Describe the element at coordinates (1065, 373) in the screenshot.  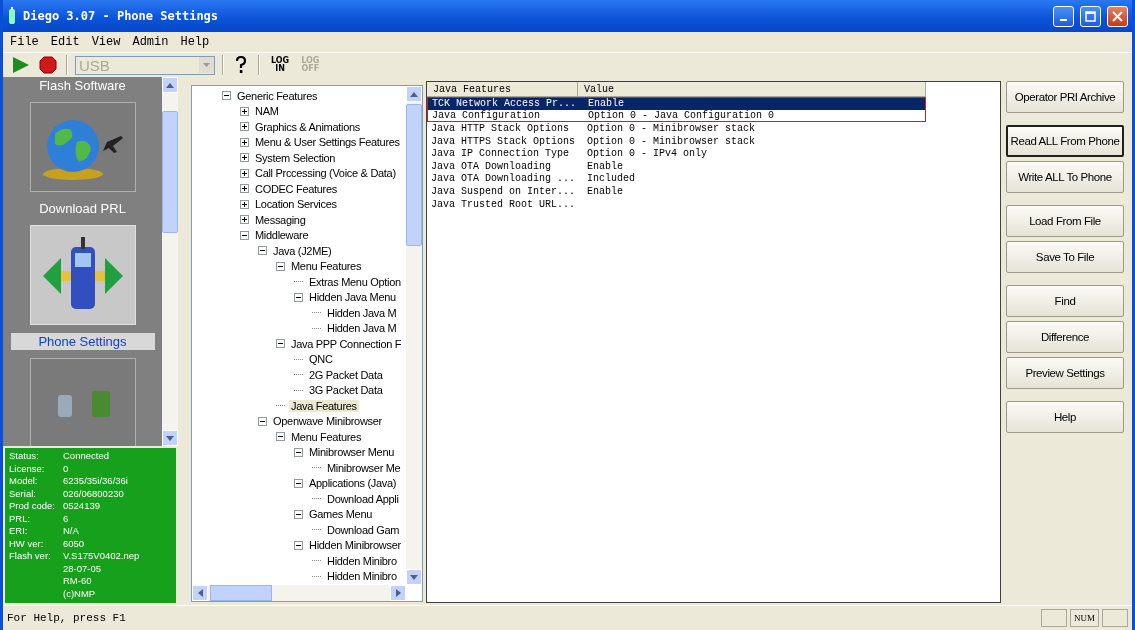
I see `action-button: Preview Settings` at that location.